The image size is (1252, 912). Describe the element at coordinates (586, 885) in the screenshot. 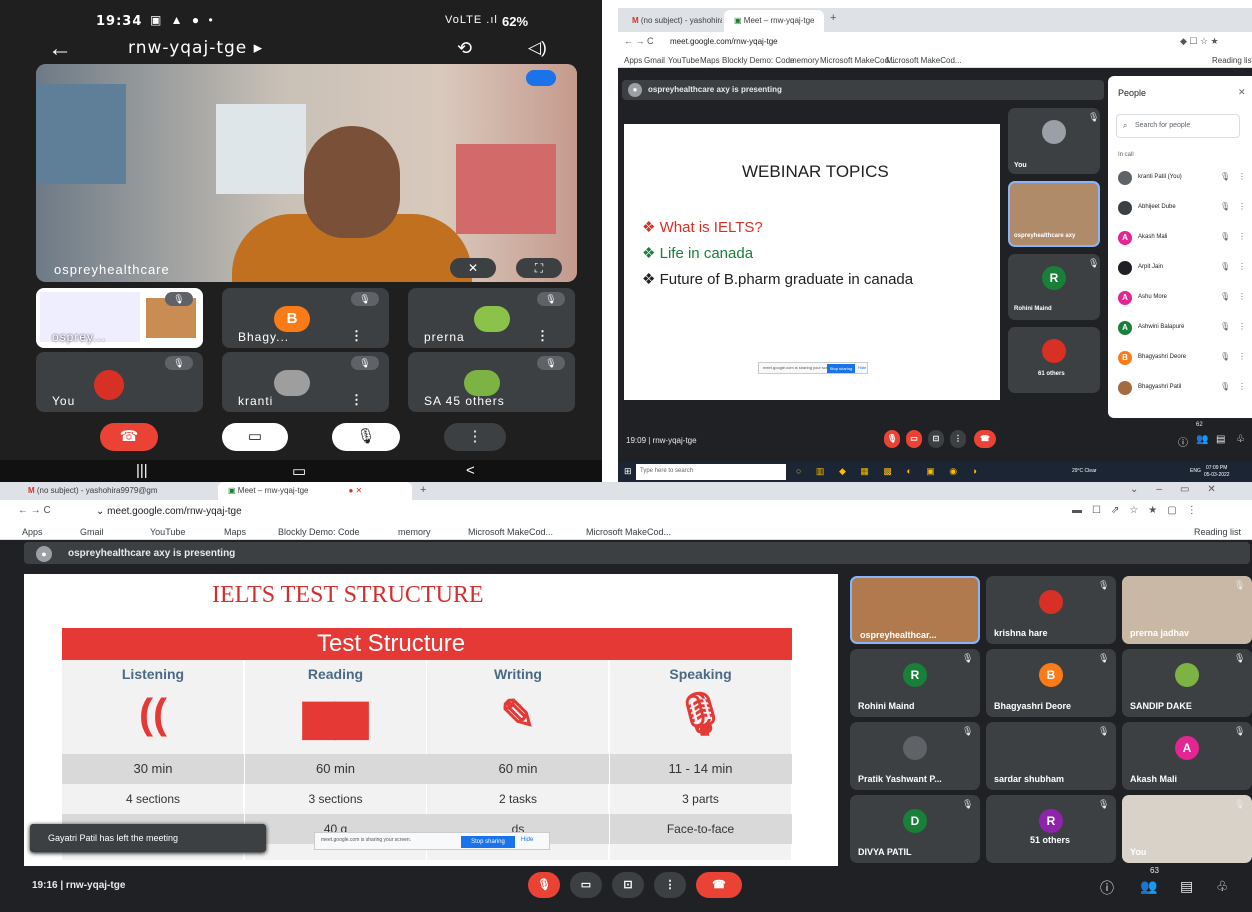

I see `camera-button: ▭` at that location.